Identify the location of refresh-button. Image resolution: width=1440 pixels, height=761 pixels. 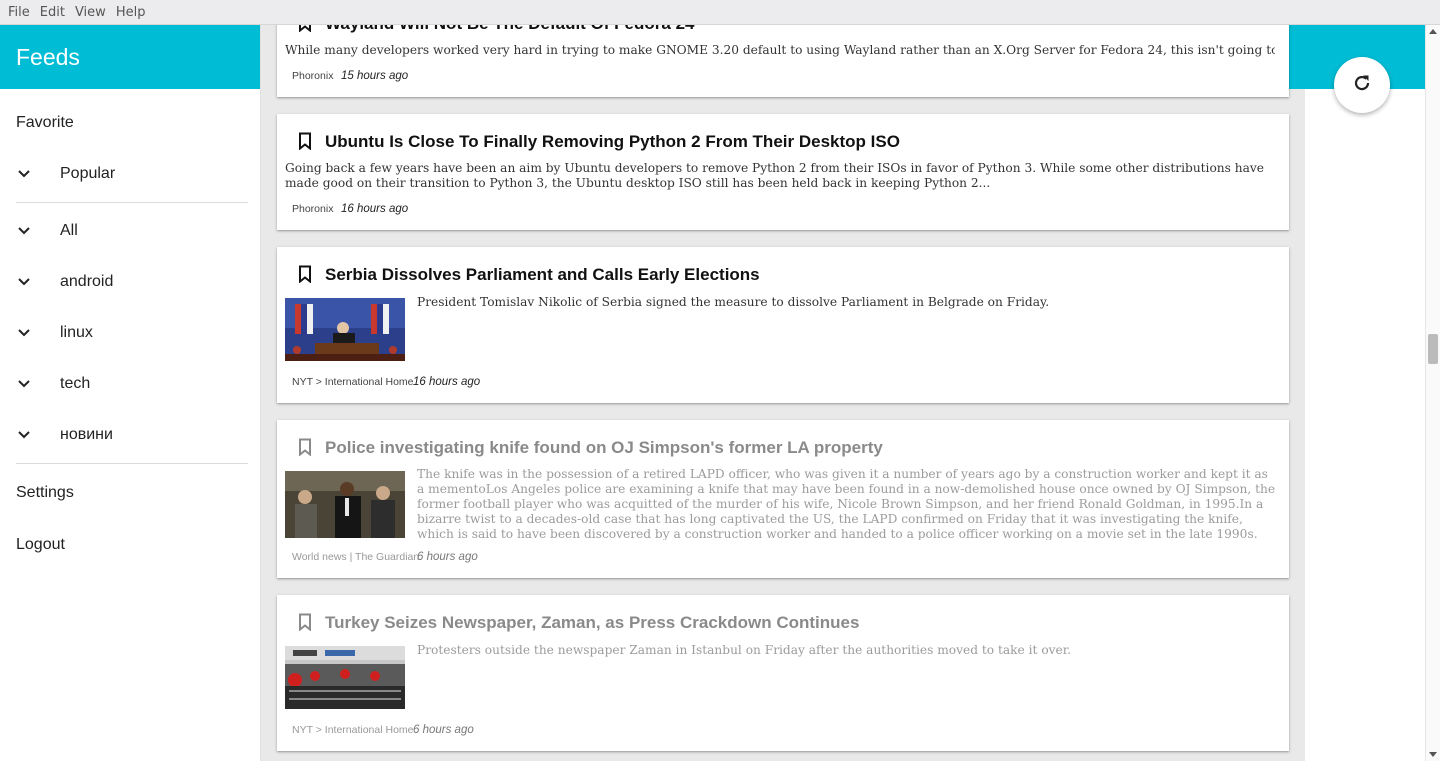
(1362, 85).